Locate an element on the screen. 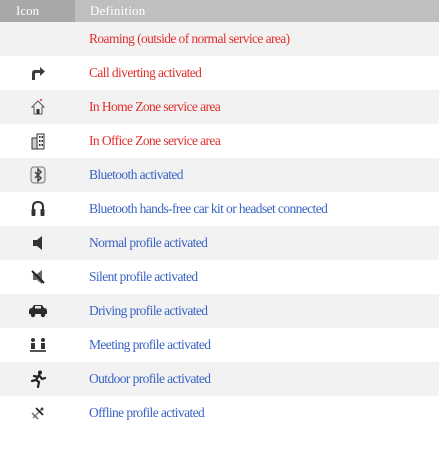 Image resolution: width=439 pixels, height=449 pixels. definition-column-header: Definition is located at coordinates (118, 10).